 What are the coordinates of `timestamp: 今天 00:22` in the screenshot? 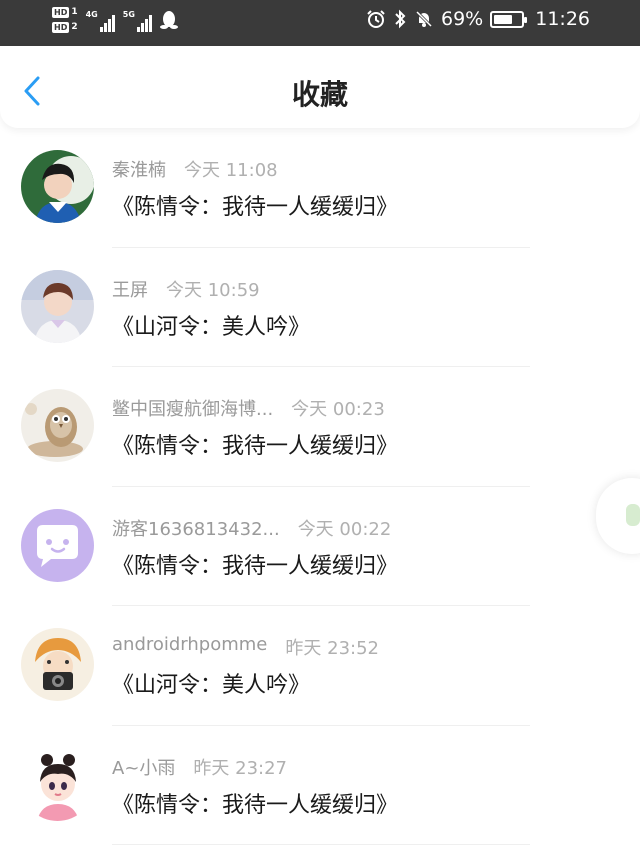 It's located at (344, 529).